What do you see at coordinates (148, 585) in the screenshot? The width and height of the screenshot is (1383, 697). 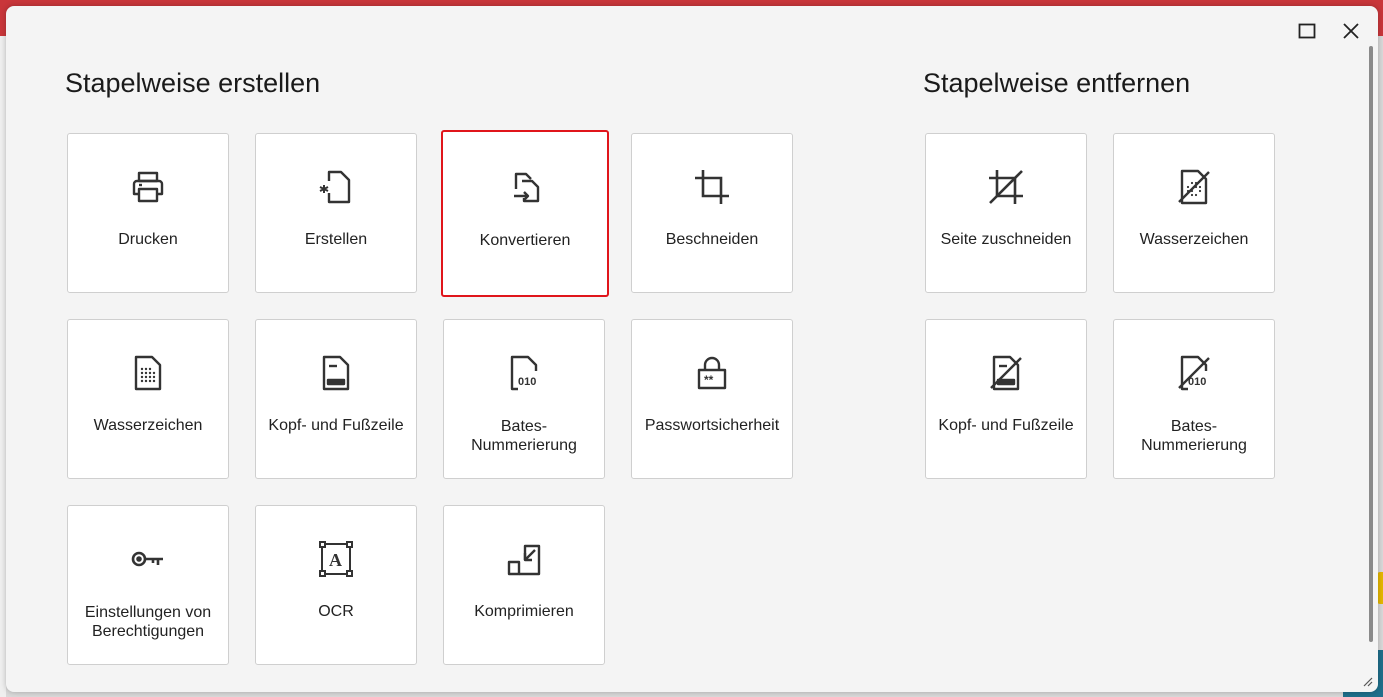 I see `tile-berechtigungen: Einstellungen von Berechtigungen` at bounding box center [148, 585].